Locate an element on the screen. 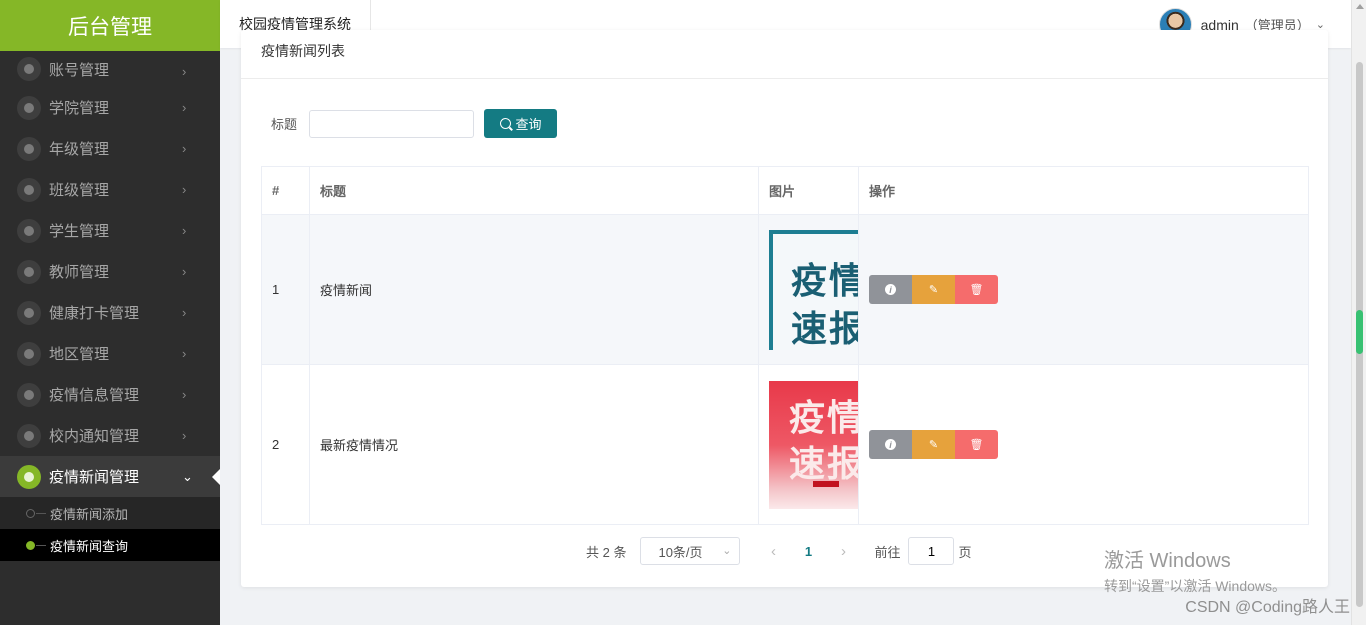 This screenshot has width=1366, height=625. sidebar-item-label: 班级管理 is located at coordinates (79, 190).